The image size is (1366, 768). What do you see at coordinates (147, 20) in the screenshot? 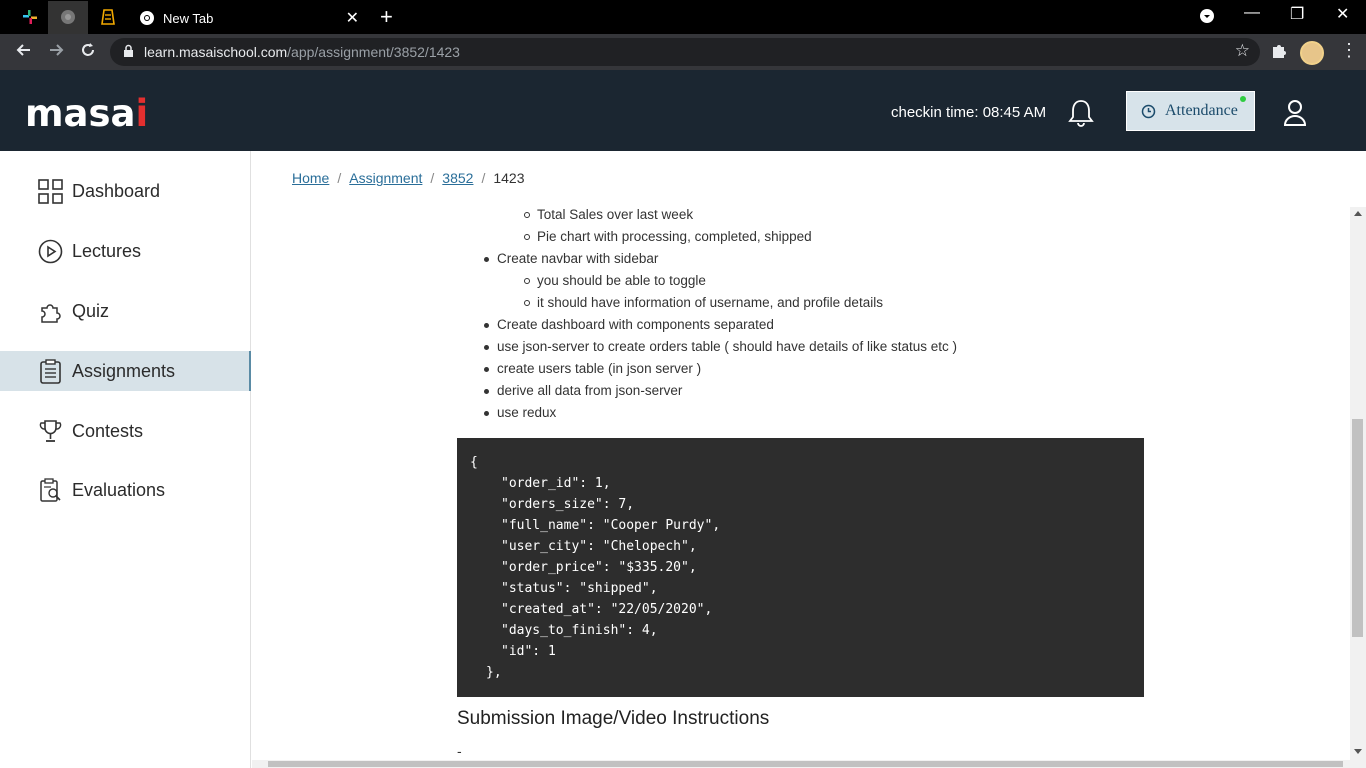
I see `chrome-icon` at bounding box center [147, 20].